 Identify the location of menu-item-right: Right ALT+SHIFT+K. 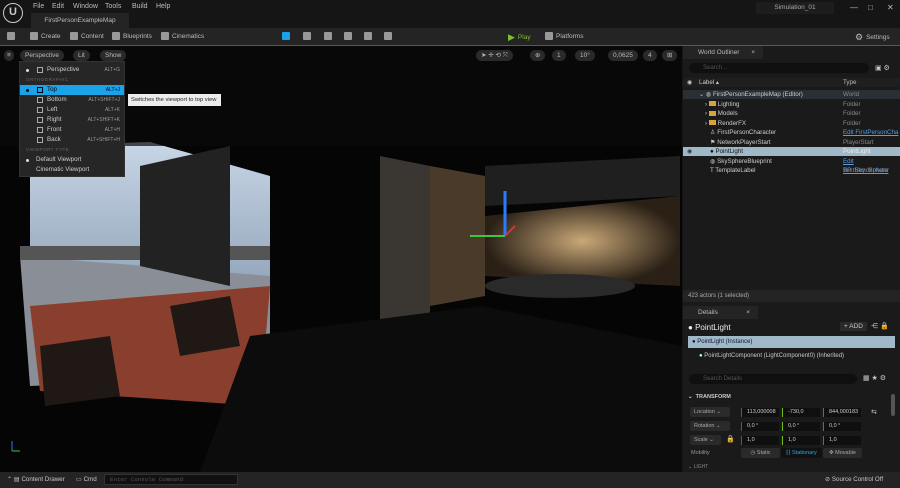
(72, 120).